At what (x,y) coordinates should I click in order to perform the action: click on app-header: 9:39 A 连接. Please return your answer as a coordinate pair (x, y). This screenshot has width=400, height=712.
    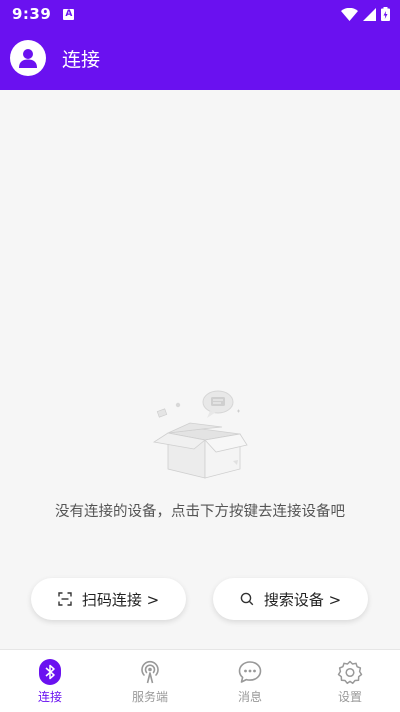
    Looking at the image, I should click on (200, 45).